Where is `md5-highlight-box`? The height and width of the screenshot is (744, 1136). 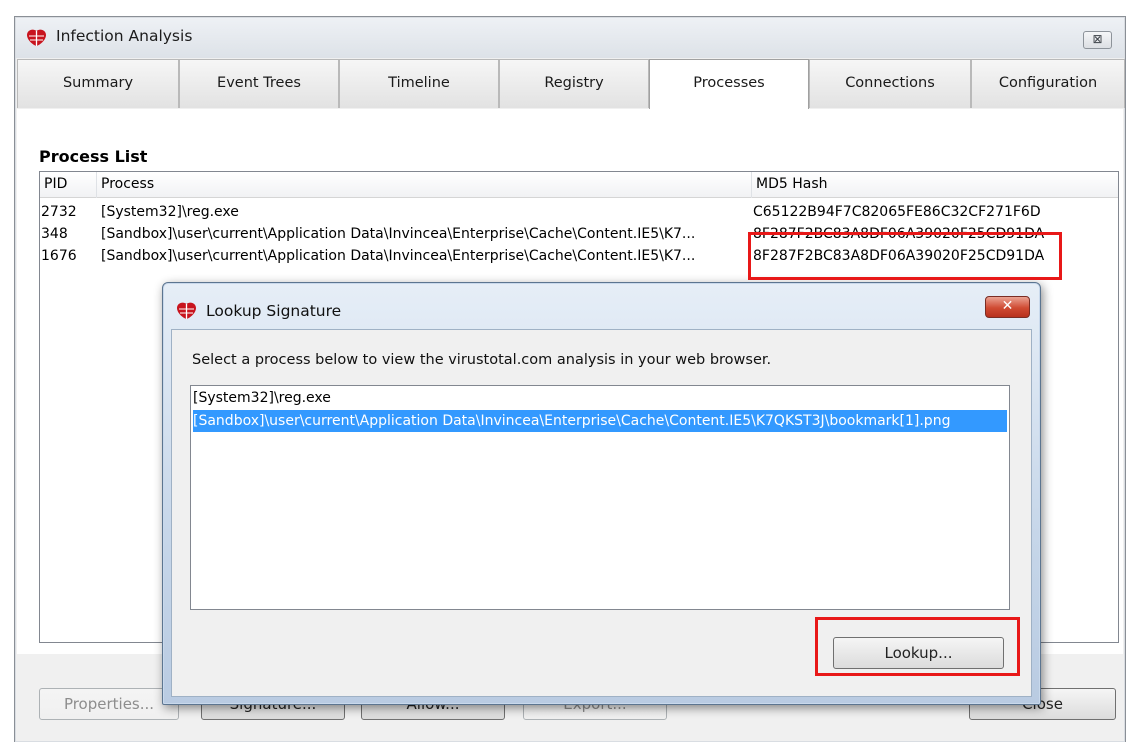
md5-highlight-box is located at coordinates (905, 256).